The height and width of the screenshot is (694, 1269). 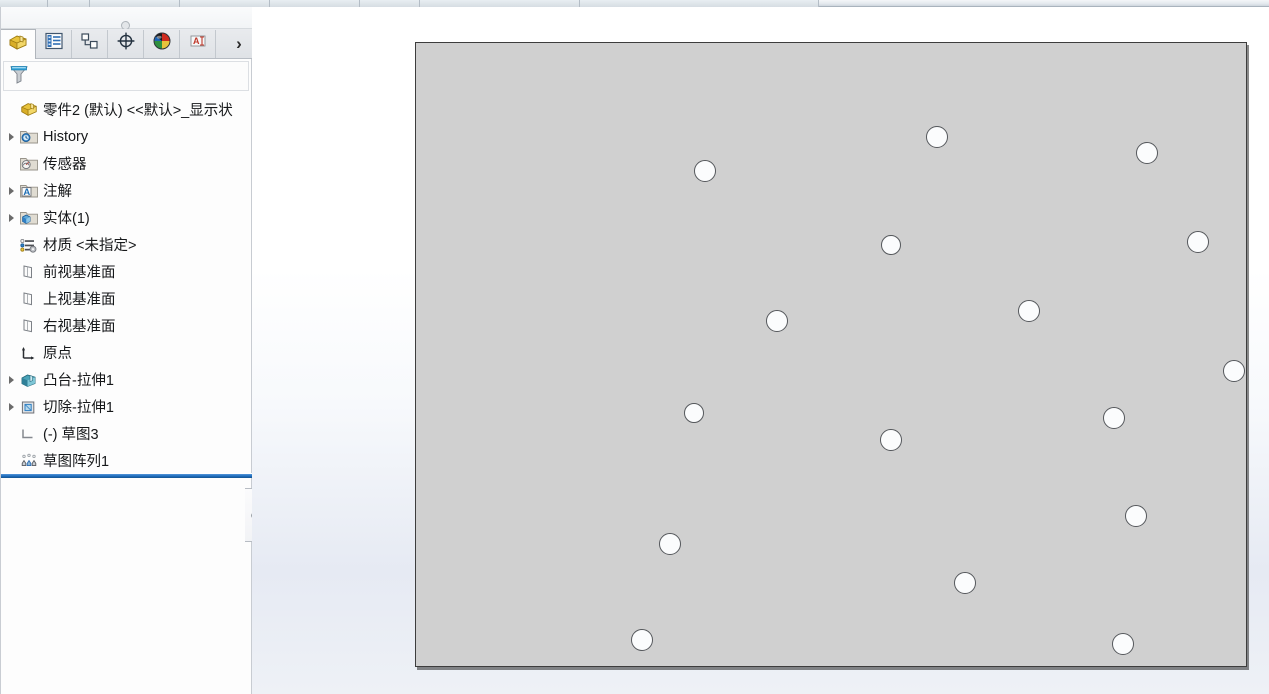 I want to click on tree-item-label: 切除-拉伸1, so click(x=78, y=408).